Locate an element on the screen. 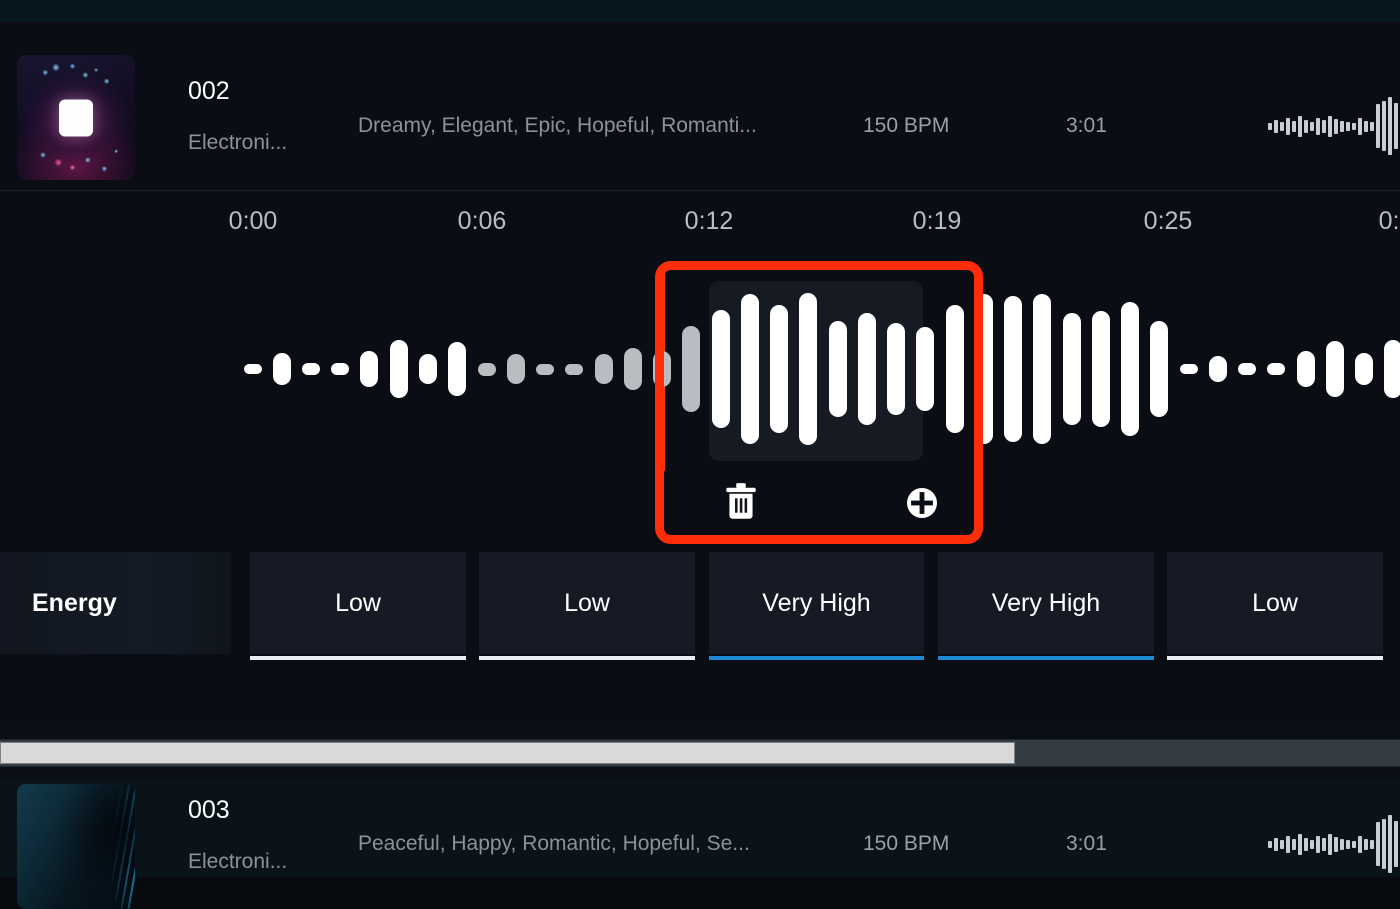  horizontal-scrollbar-track is located at coordinates (700, 753).